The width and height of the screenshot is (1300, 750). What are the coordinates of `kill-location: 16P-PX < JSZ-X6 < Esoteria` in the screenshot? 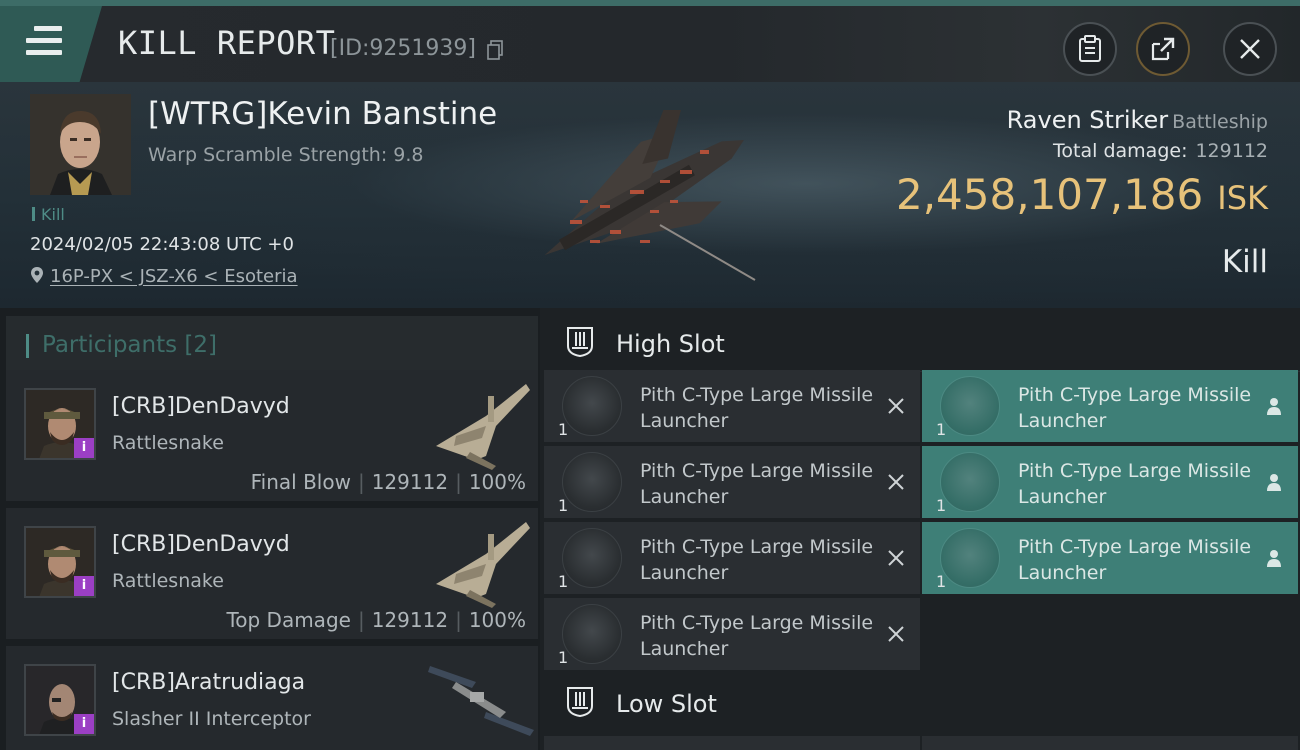 It's located at (164, 276).